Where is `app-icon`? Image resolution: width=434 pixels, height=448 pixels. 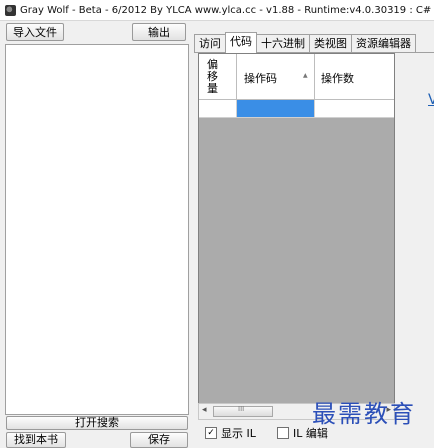 app-icon is located at coordinates (10, 10).